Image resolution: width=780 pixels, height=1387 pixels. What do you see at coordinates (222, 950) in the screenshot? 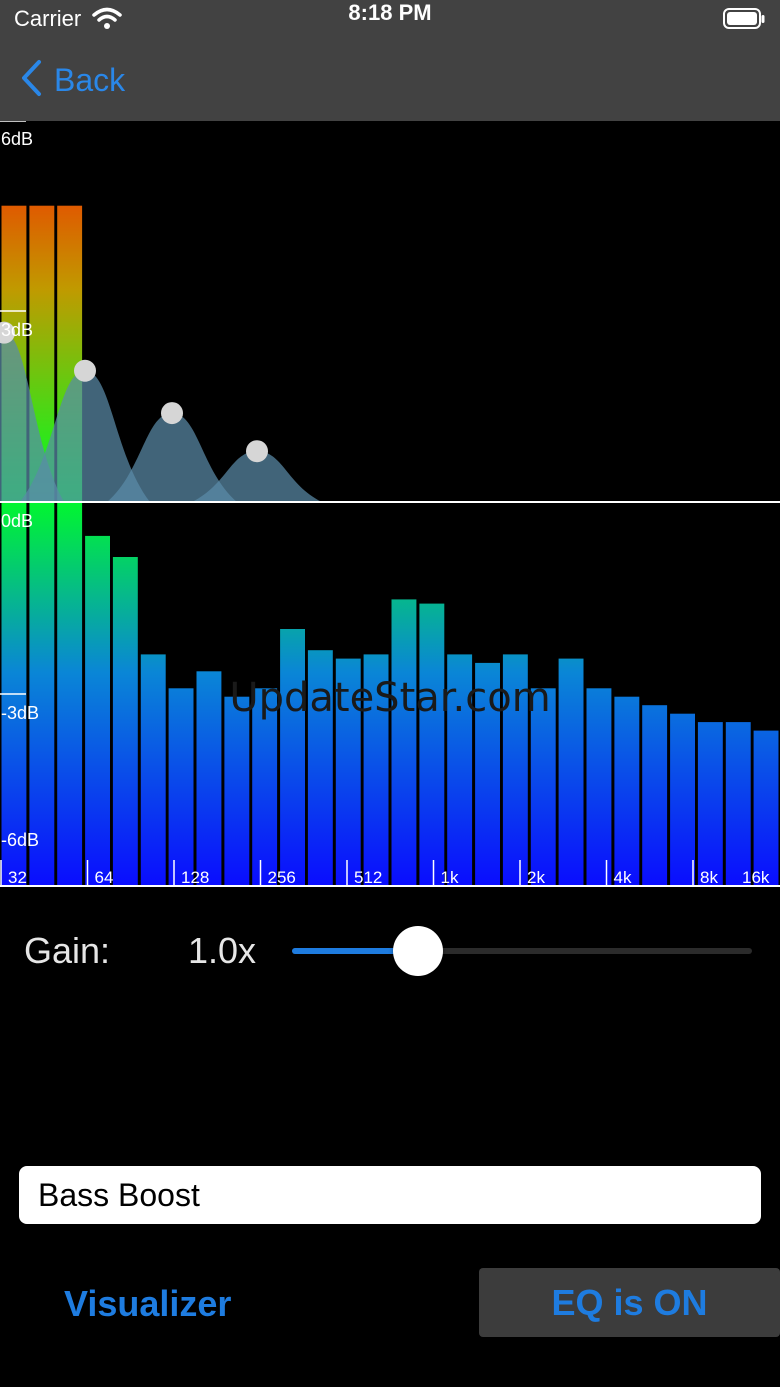
I see `gain-value: 1.0x` at bounding box center [222, 950].